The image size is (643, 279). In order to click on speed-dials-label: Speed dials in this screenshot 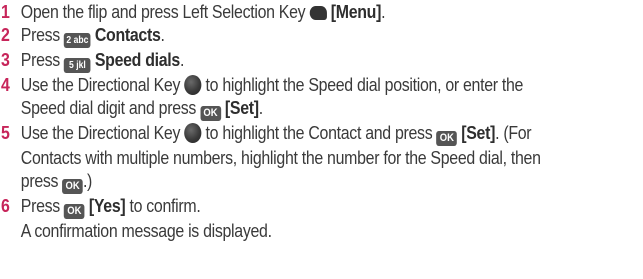, I will do `click(137, 59)`.